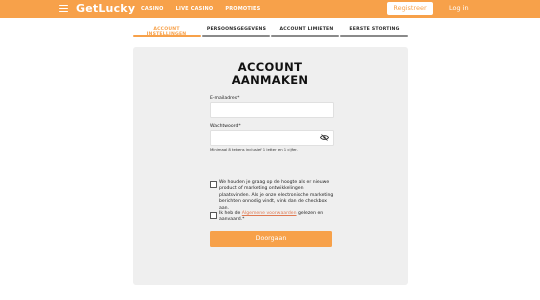 This screenshot has width=540, height=300. Describe the element at coordinates (272, 138) in the screenshot. I see `password-field` at that location.